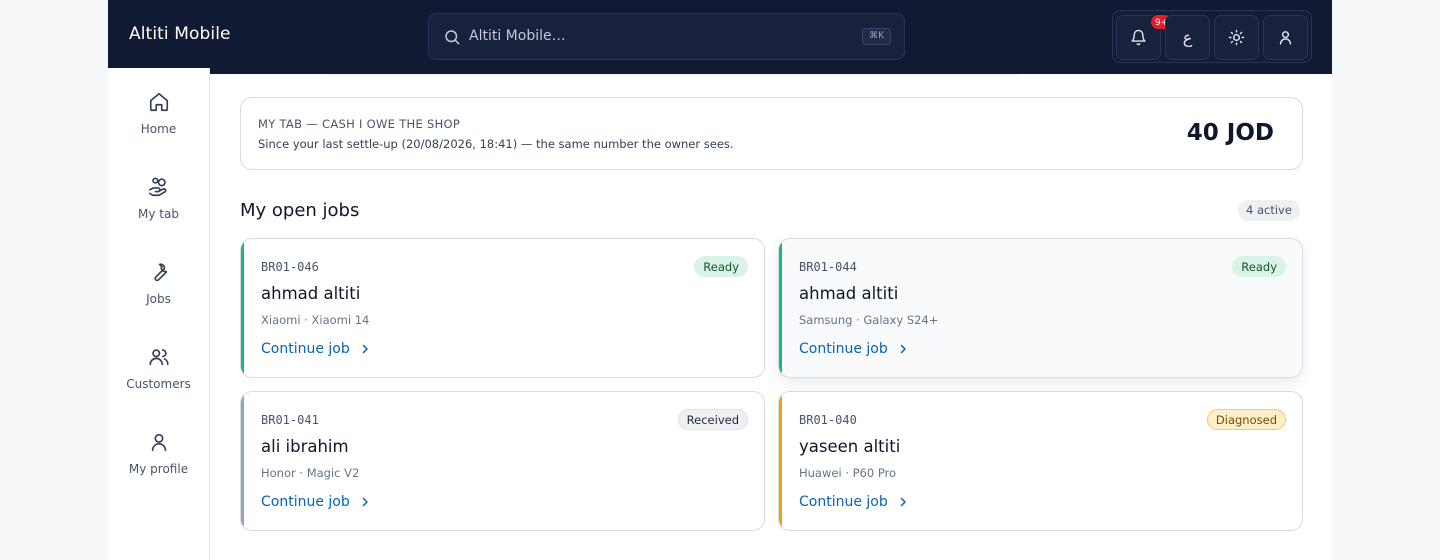 Image resolution: width=1440 pixels, height=560 pixels. I want to click on my-tab-amount: 40 JOD, so click(1230, 133).